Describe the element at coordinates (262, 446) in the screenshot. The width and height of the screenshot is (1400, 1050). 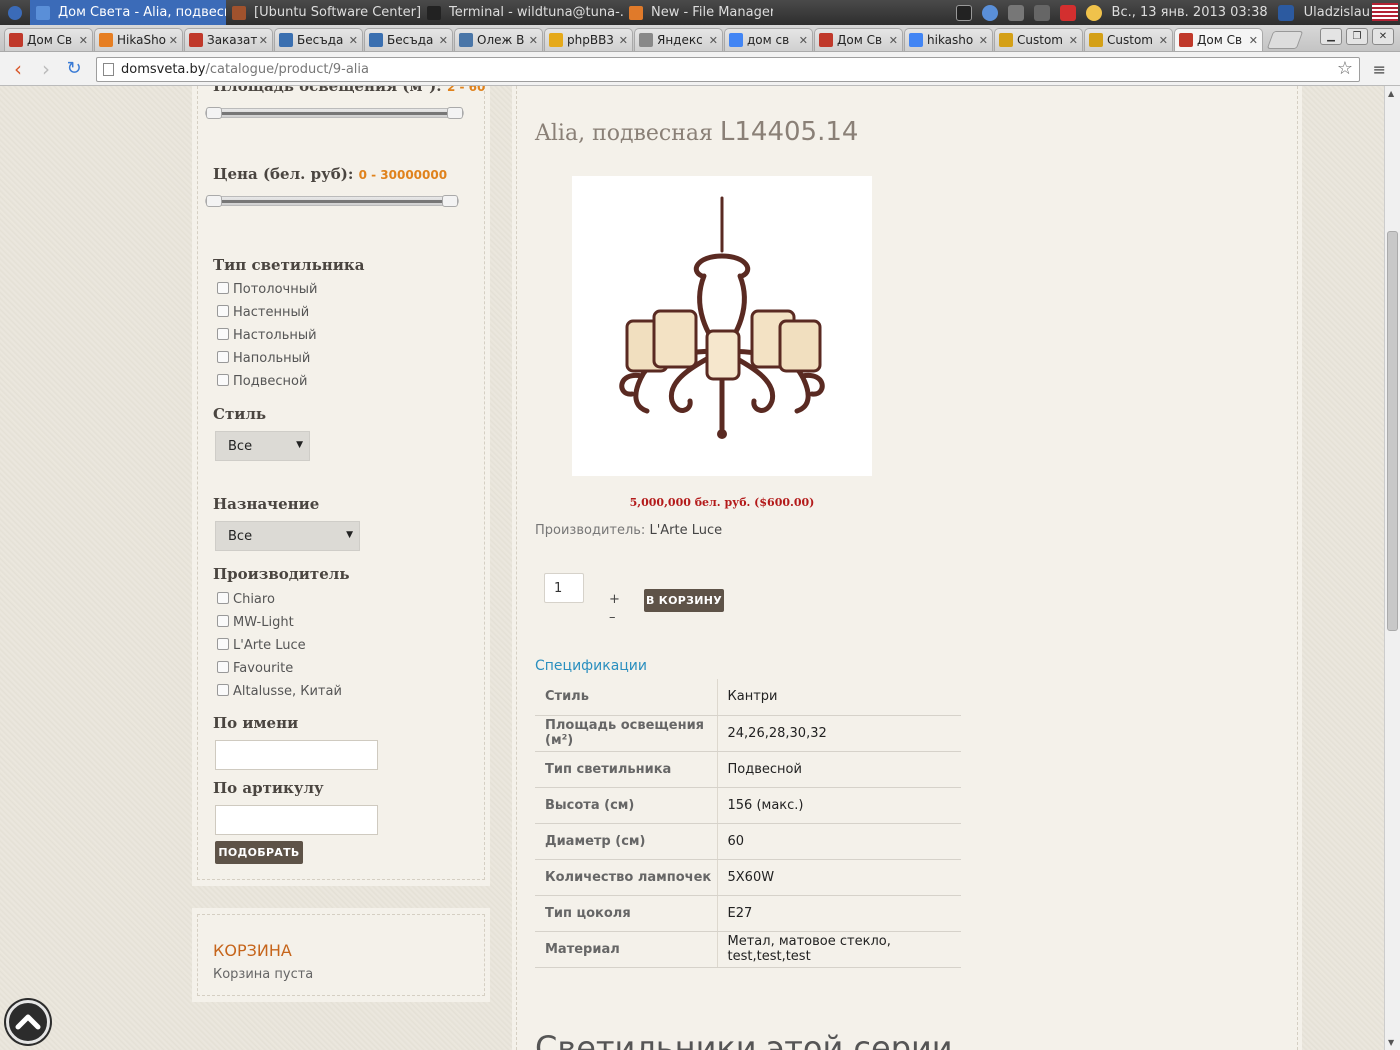
I see `style-select: Все ▼` at that location.